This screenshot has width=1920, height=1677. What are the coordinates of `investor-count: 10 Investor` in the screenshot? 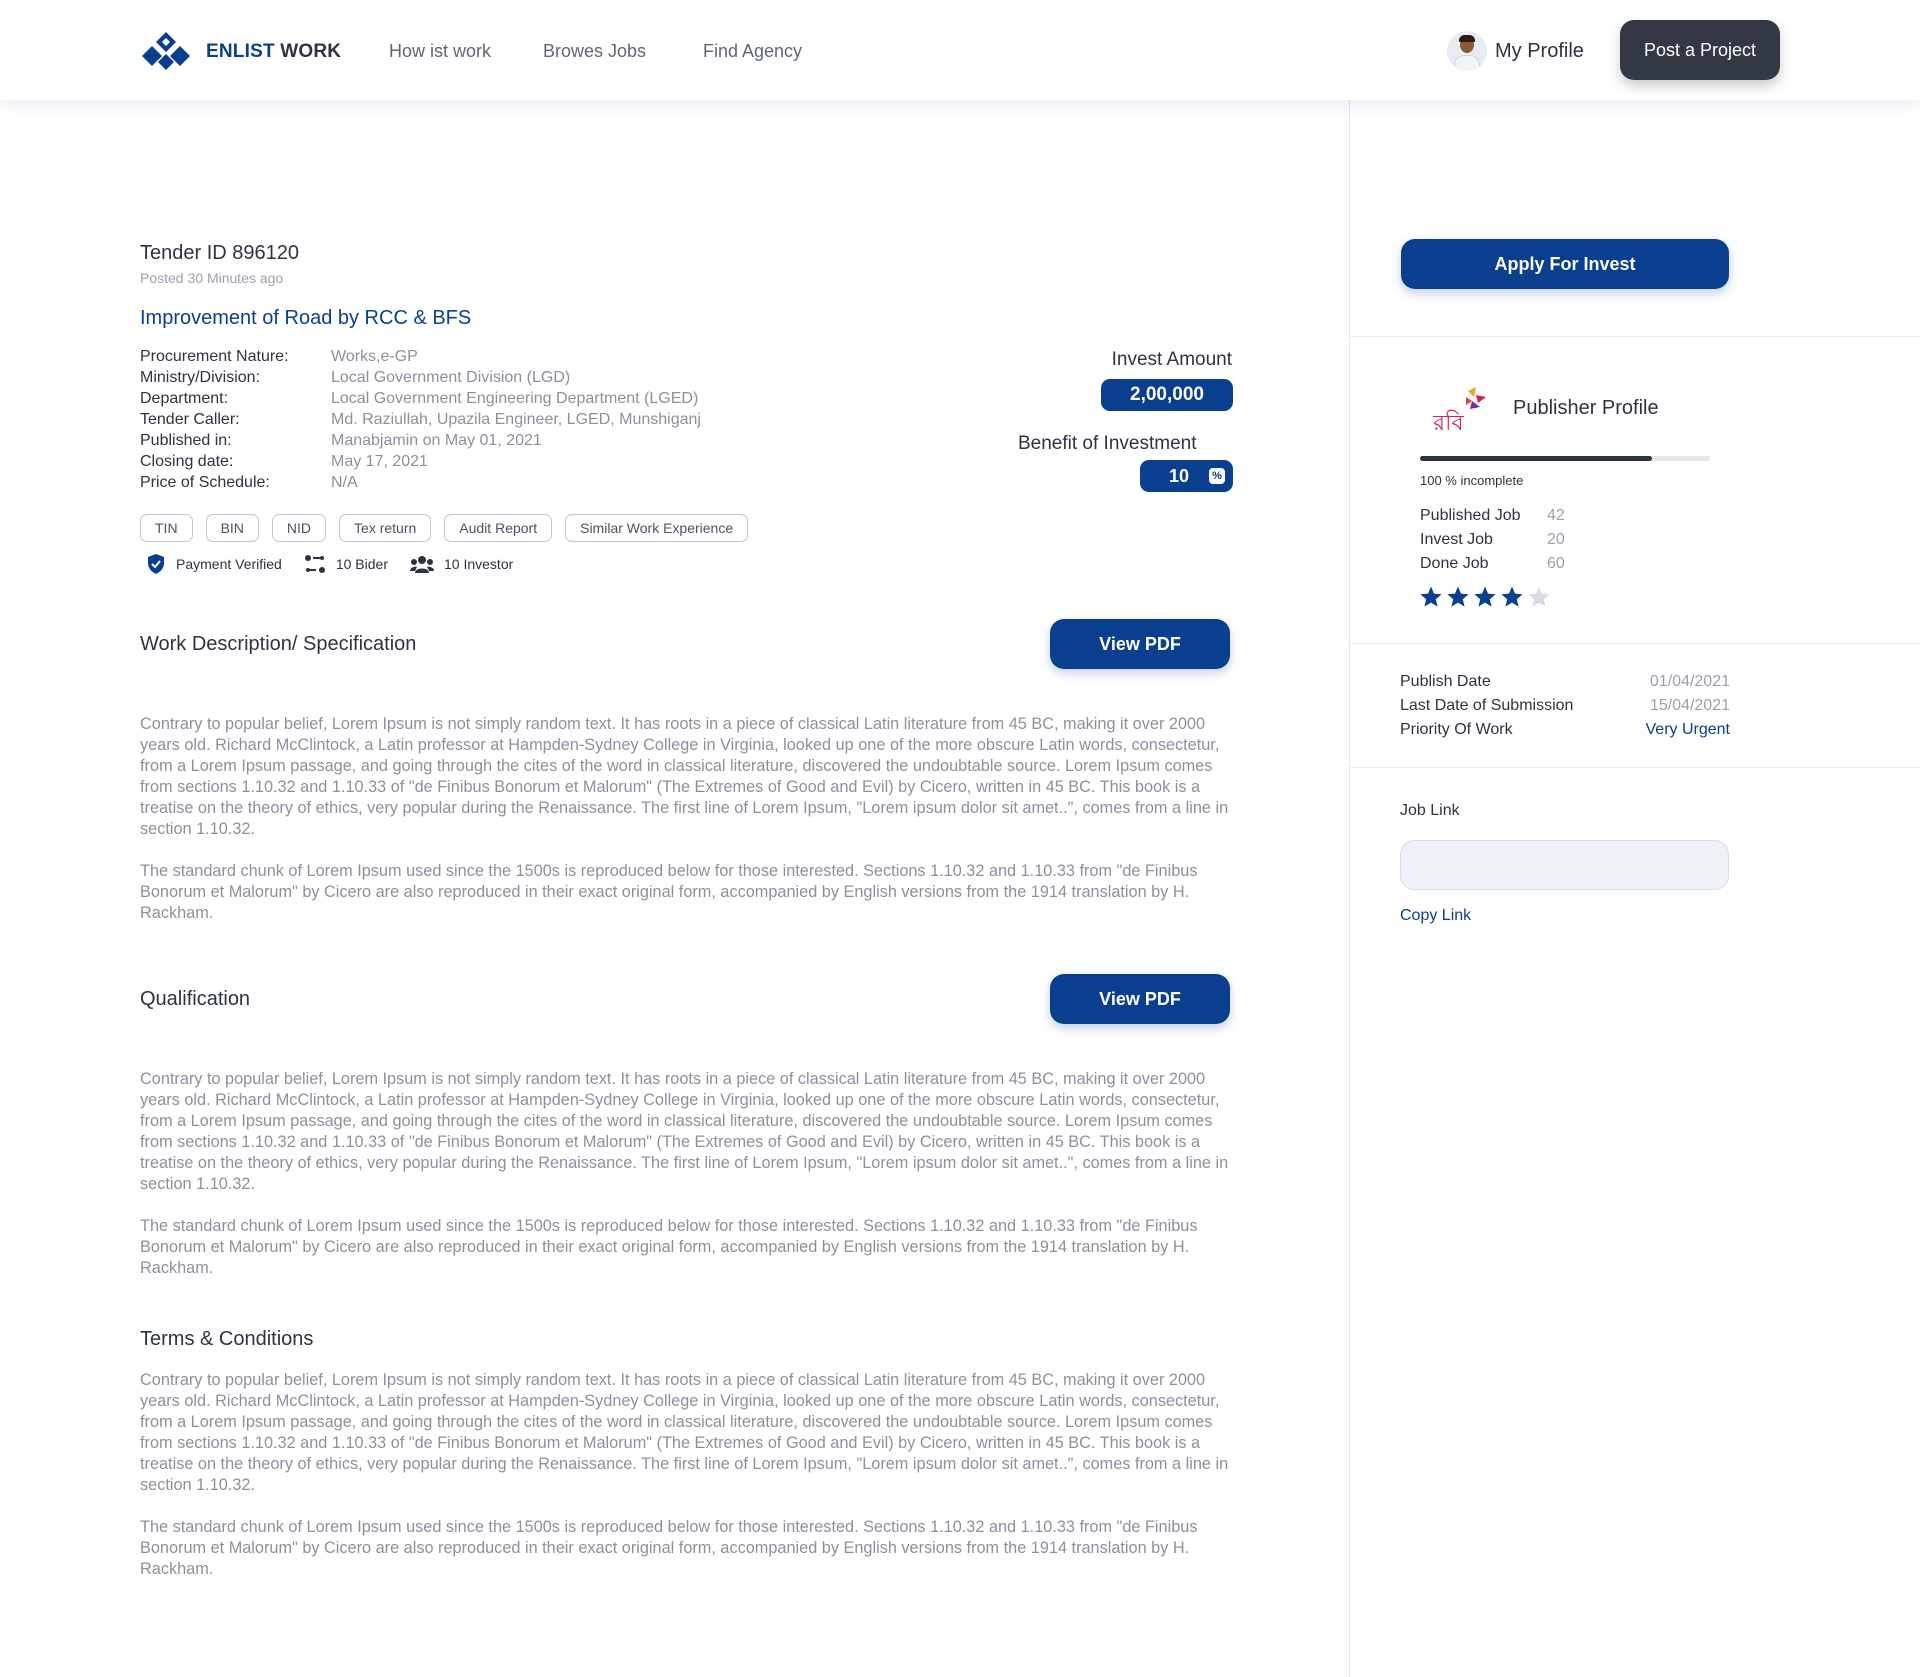 It's located at (461, 564).